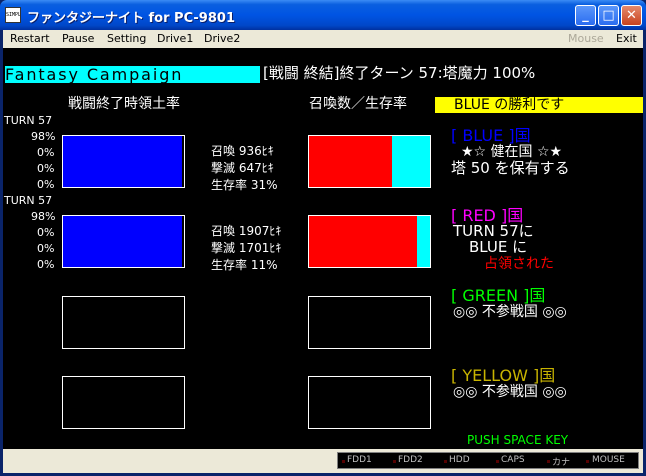 The width and height of the screenshot is (646, 476). Describe the element at coordinates (586, 38) in the screenshot. I see `menu-mouse: Mouse` at that location.